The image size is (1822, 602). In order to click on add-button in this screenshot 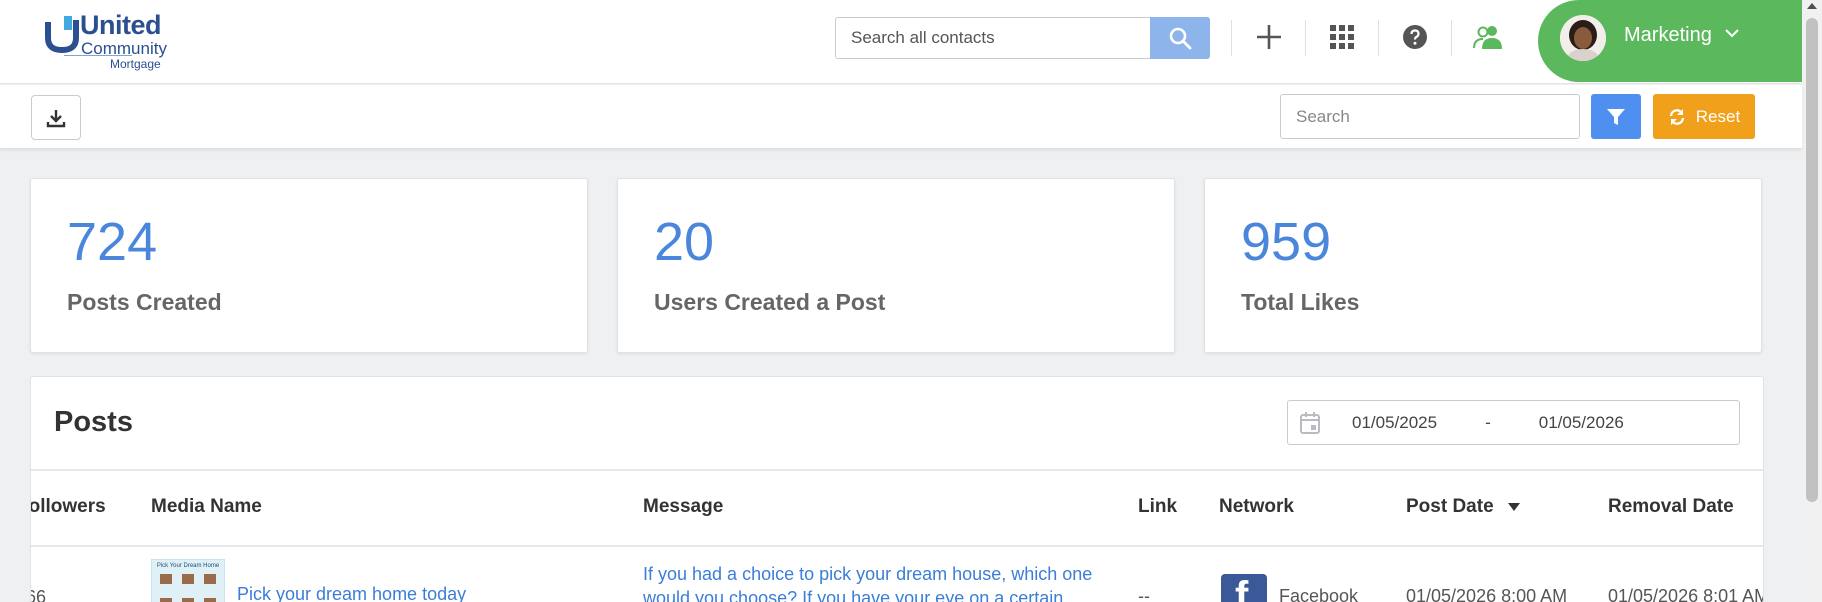, I will do `click(1269, 37)`.